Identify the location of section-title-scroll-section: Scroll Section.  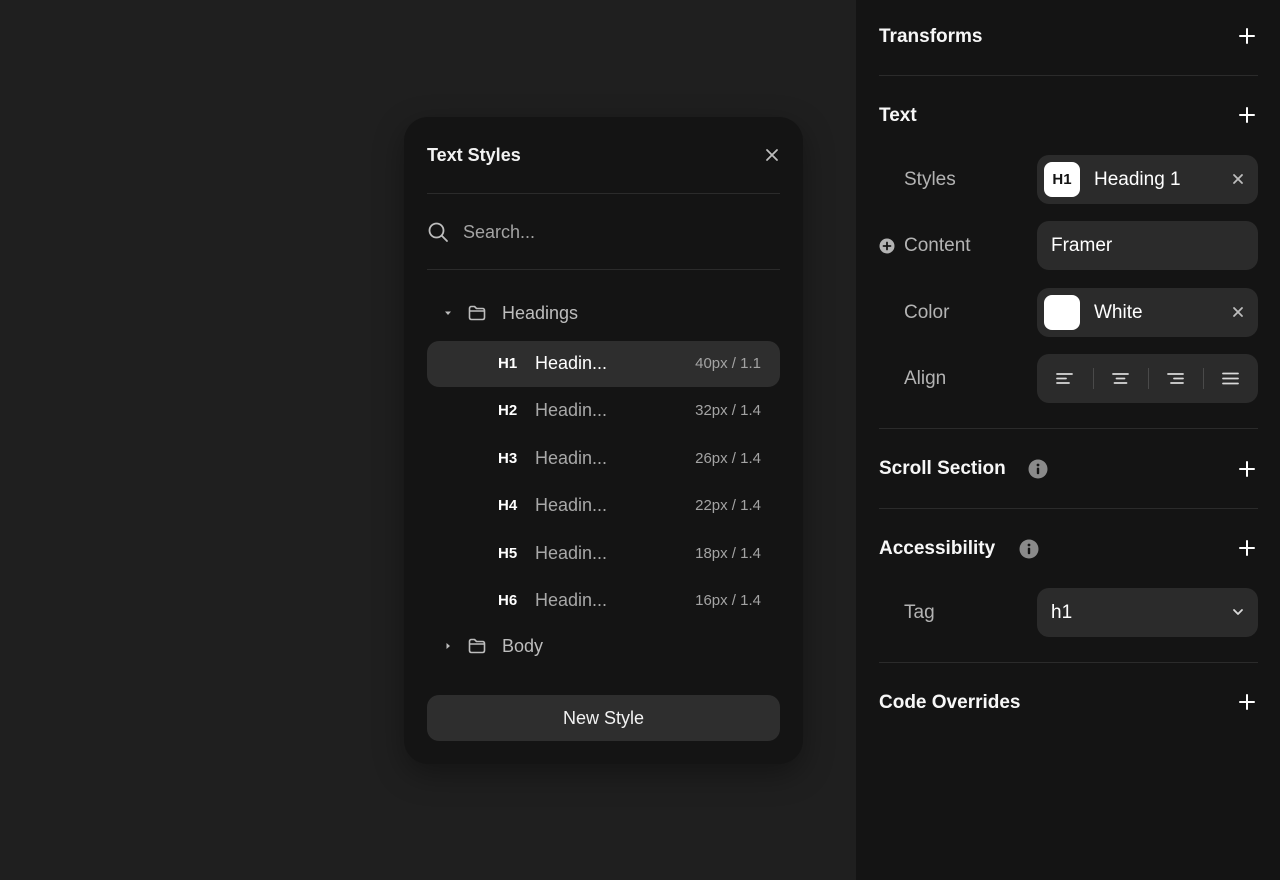
(942, 468).